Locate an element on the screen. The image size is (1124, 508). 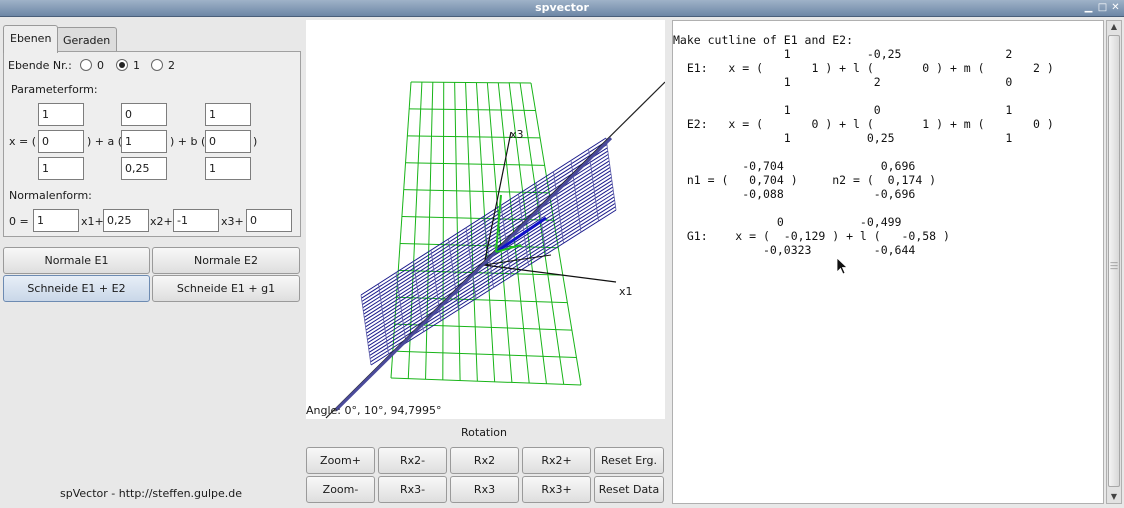
angle-readout: Angle: 0°, 10°, 94,7995° is located at coordinates (374, 410).